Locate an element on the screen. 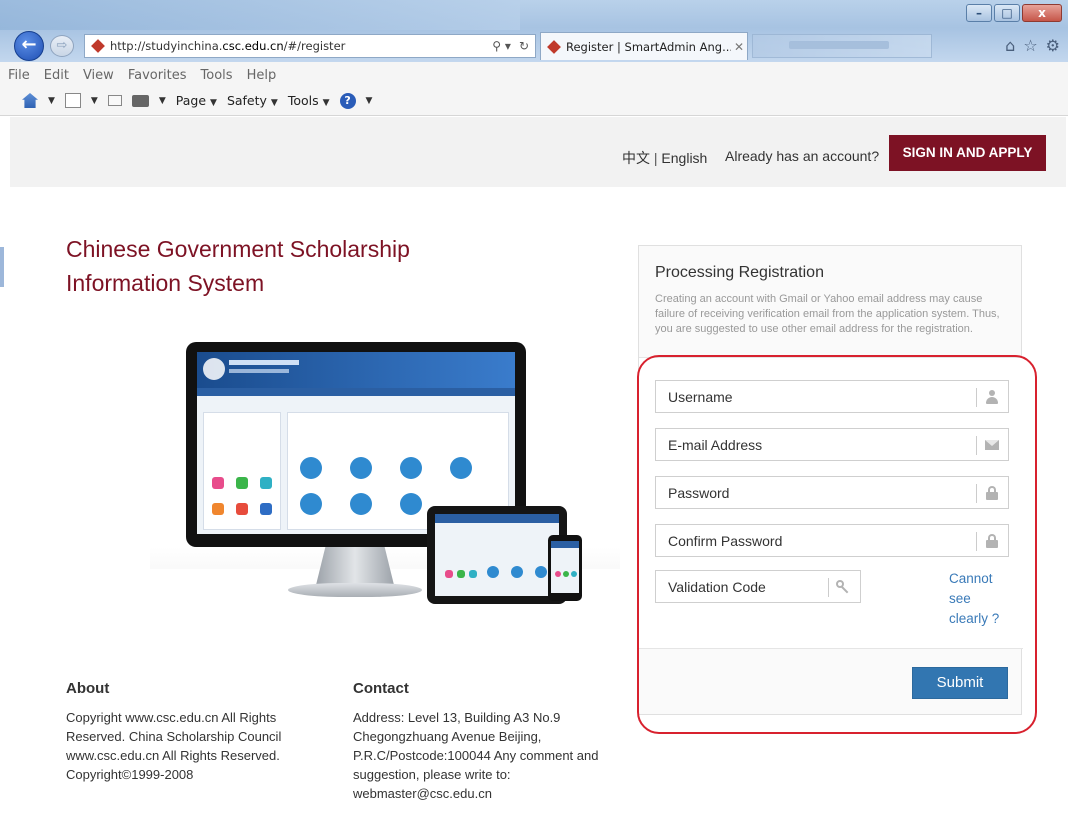 Image resolution: width=1068 pixels, height=835 pixels. tab-register: Register | SmartAdmin Ang... ✕ is located at coordinates (644, 46).